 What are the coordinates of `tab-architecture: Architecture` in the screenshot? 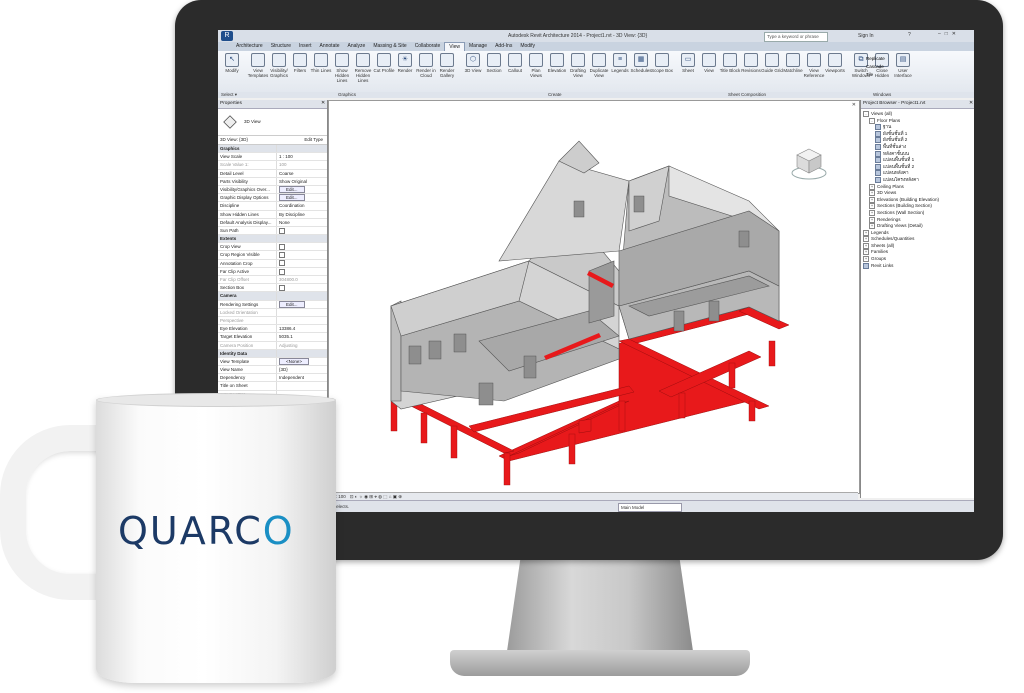 It's located at (249, 46).